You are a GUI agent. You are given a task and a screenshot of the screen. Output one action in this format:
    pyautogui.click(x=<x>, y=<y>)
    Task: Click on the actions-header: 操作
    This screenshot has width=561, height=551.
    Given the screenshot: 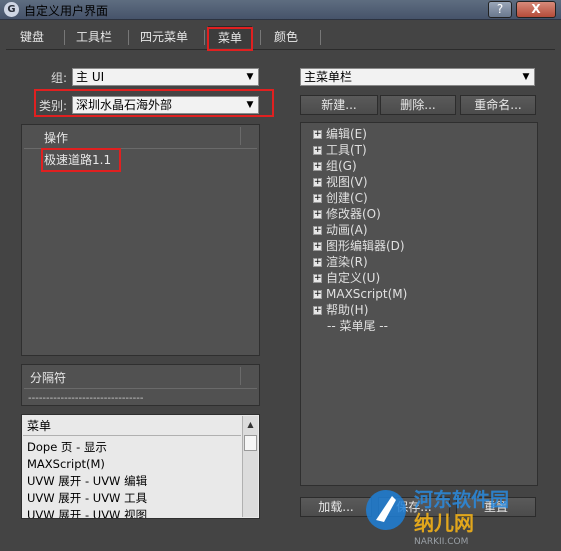 What is the action you would take?
    pyautogui.click(x=140, y=138)
    